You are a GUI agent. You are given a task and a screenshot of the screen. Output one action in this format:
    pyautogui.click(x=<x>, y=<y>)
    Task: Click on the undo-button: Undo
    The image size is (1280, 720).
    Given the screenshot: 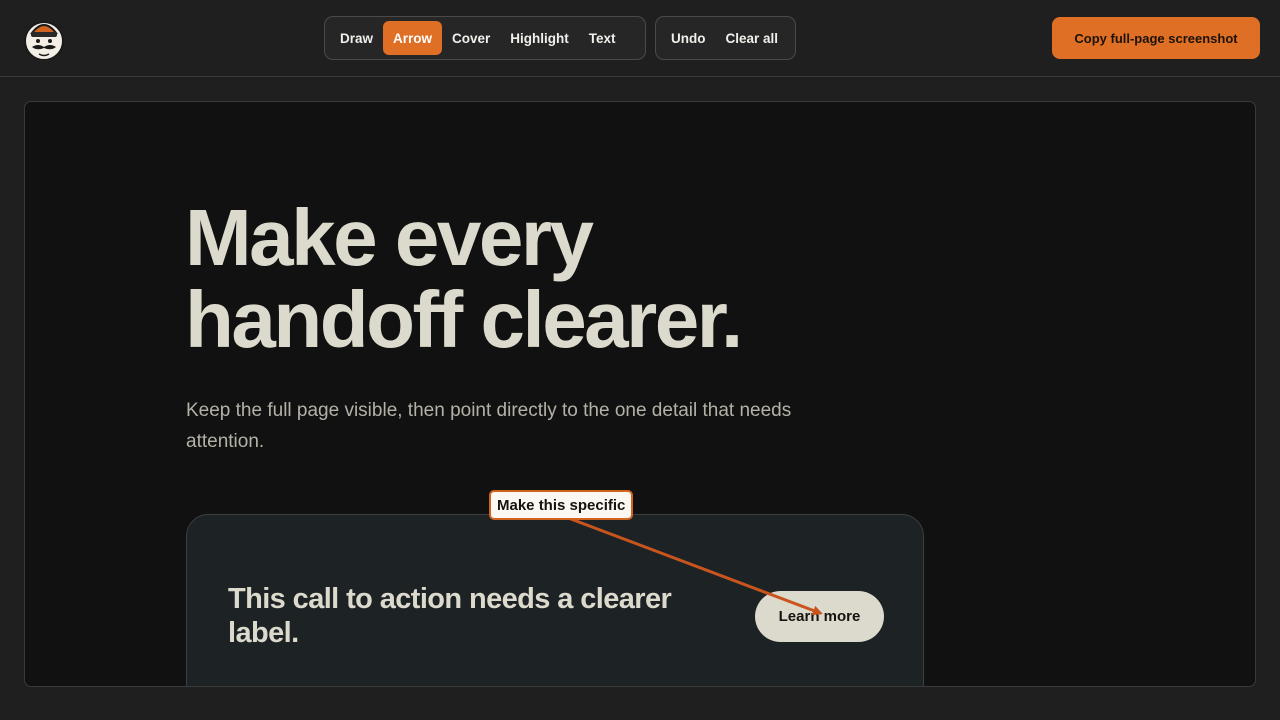 What is the action you would take?
    pyautogui.click(x=688, y=38)
    